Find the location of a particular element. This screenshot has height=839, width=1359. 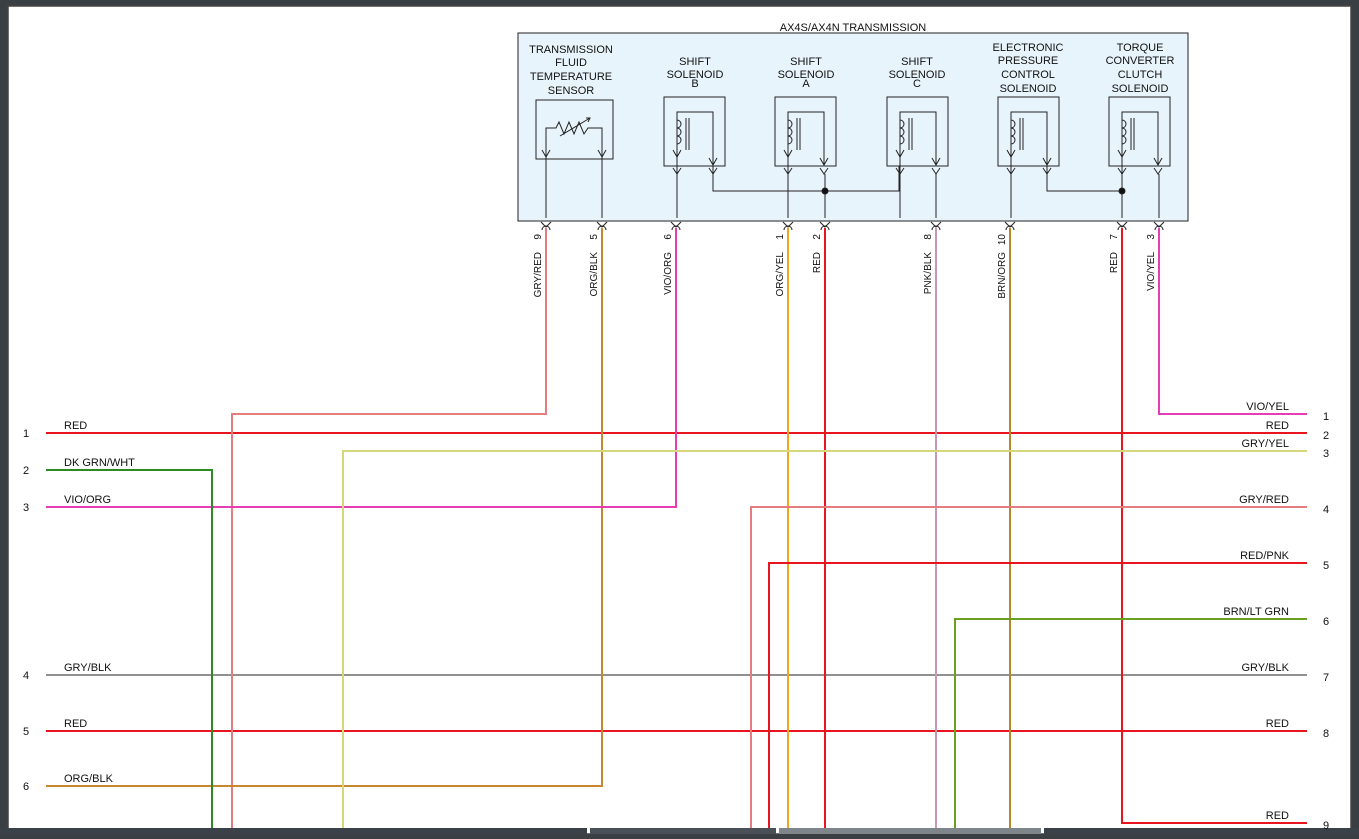

left-pin-number: 5 is located at coordinates (26, 732).